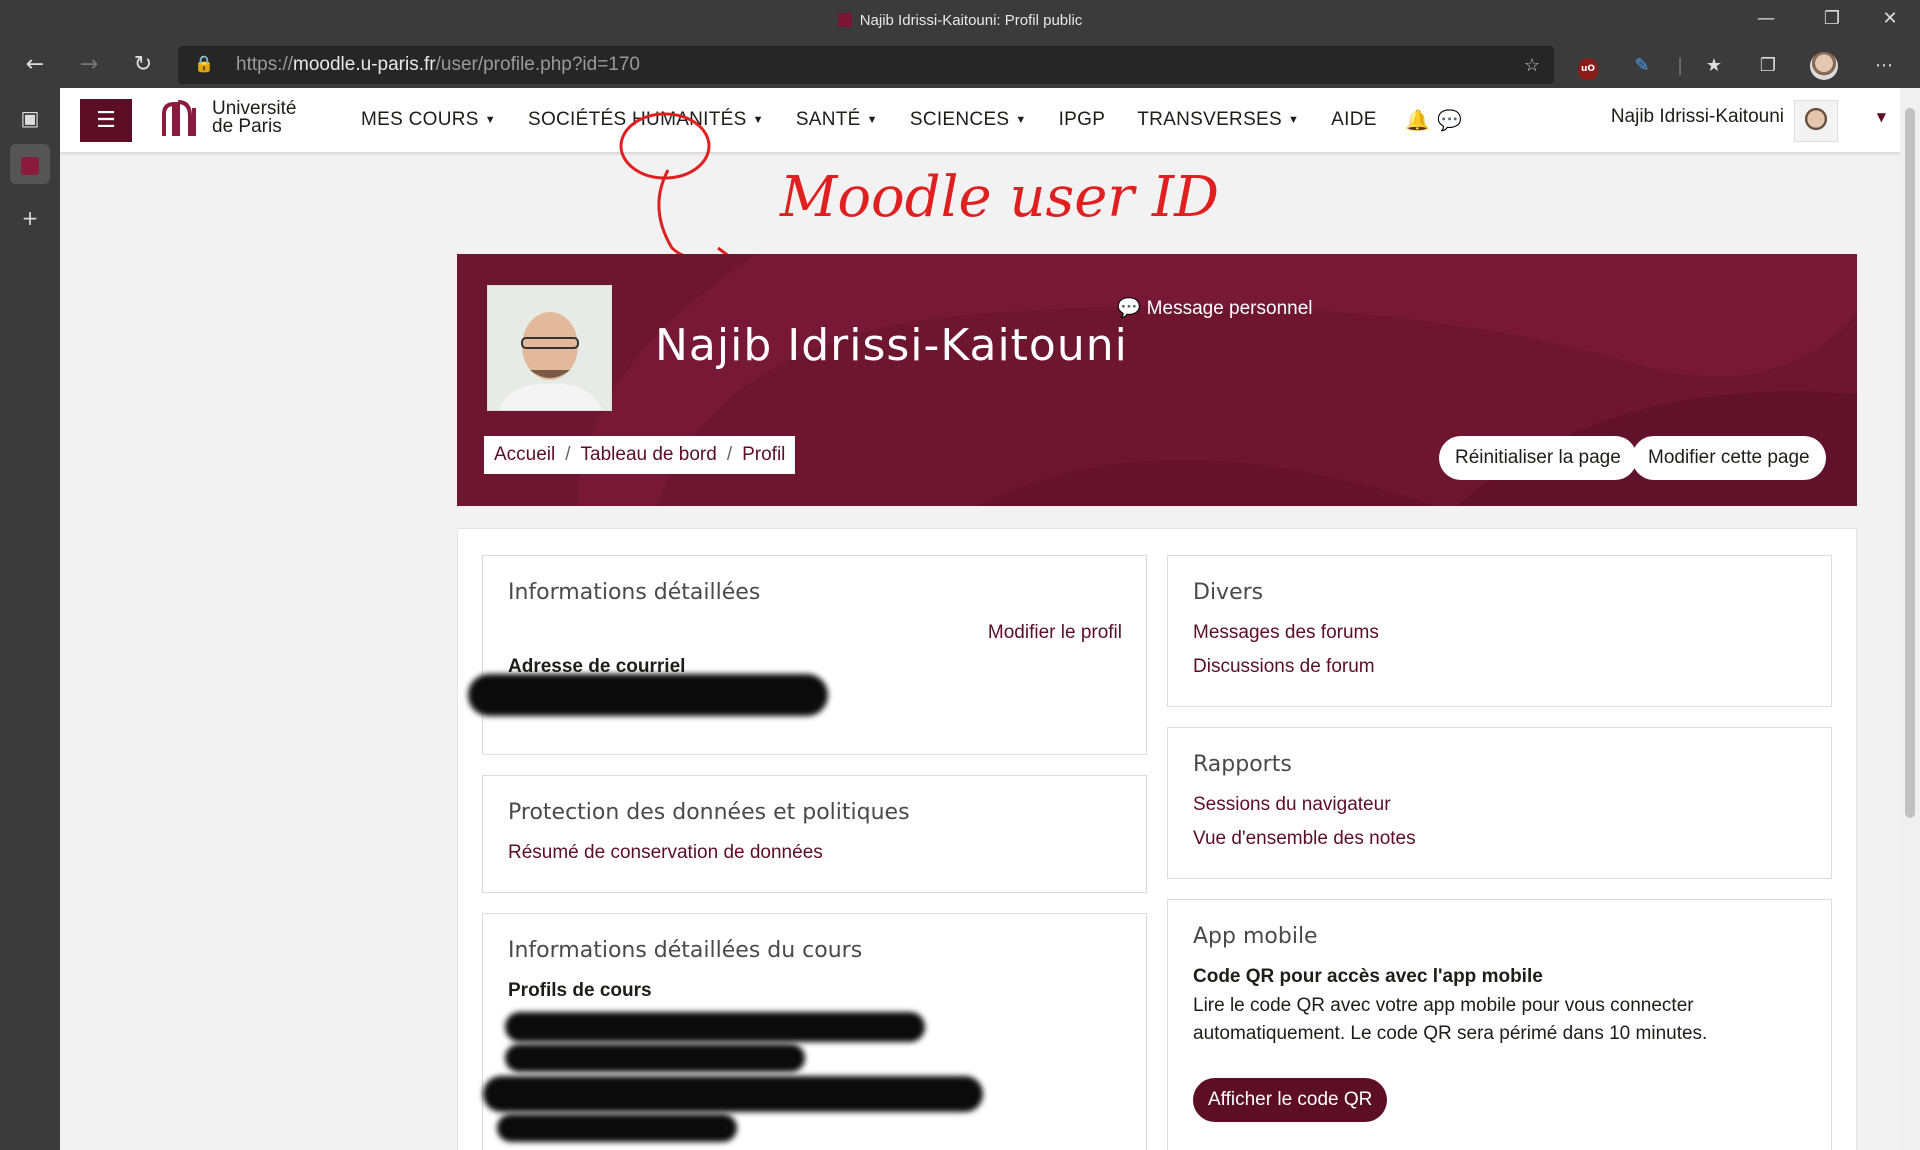 This screenshot has width=1920, height=1150. Describe the element at coordinates (1209, 119) in the screenshot. I see `menu-label: TRANSVERSES` at that location.